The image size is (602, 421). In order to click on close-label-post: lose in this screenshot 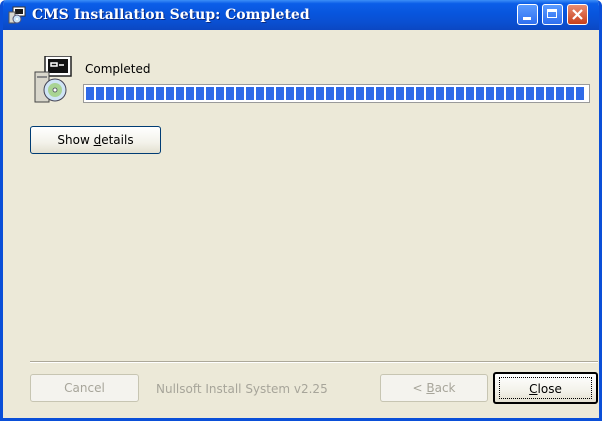, I will do `click(549, 389)`.